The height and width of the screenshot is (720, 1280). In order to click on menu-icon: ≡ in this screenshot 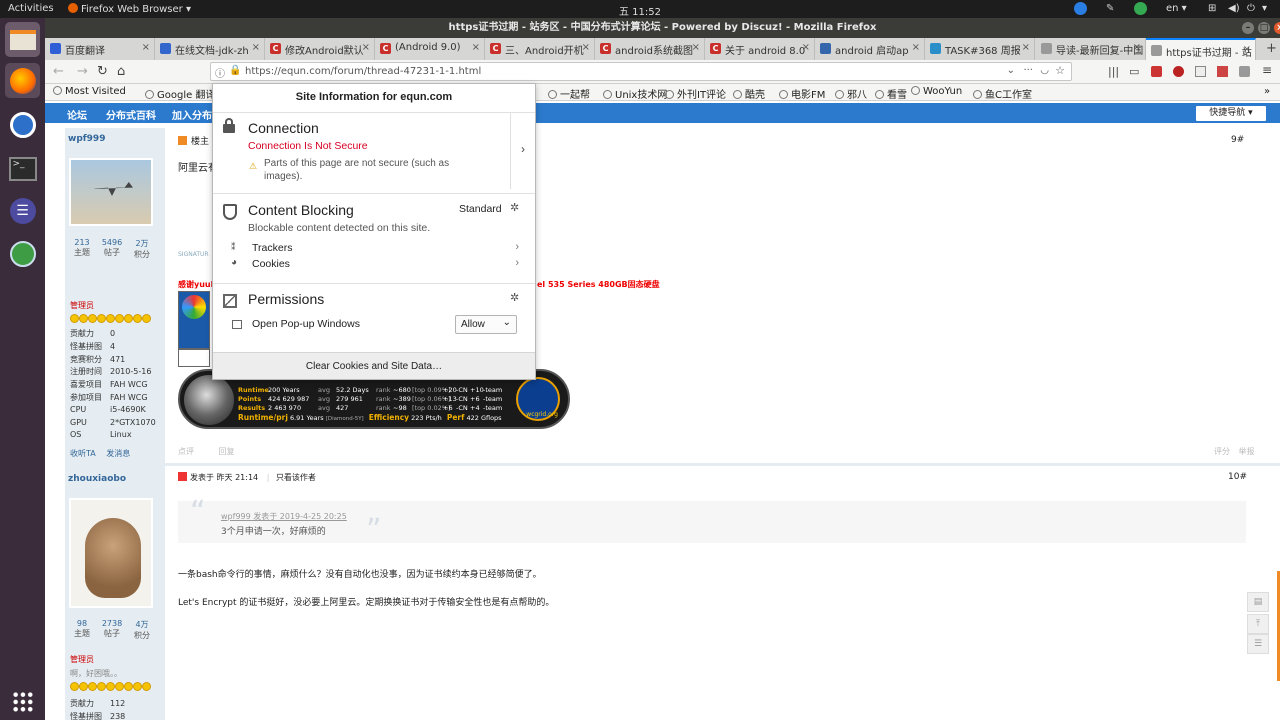, I will do `click(1267, 70)`.